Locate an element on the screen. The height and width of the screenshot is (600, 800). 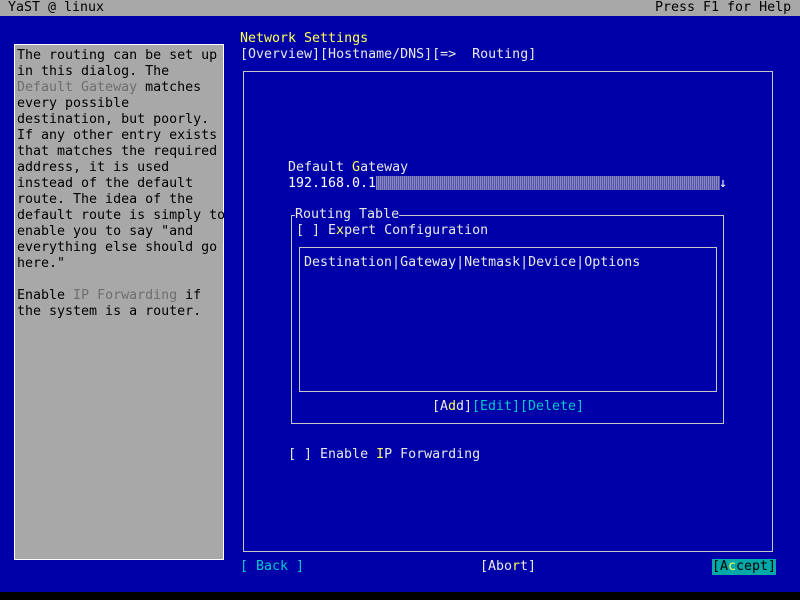
abort-button: [Abort] is located at coordinates (508, 567).